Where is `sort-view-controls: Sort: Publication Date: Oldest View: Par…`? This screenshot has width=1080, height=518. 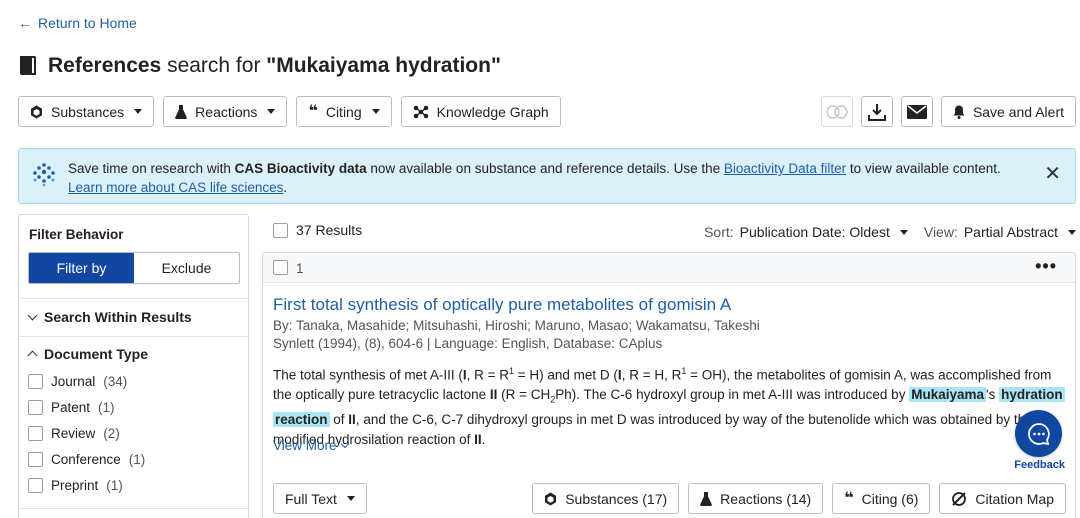 sort-view-controls: Sort: Publication Date: Oldest View: Par… is located at coordinates (890, 232).